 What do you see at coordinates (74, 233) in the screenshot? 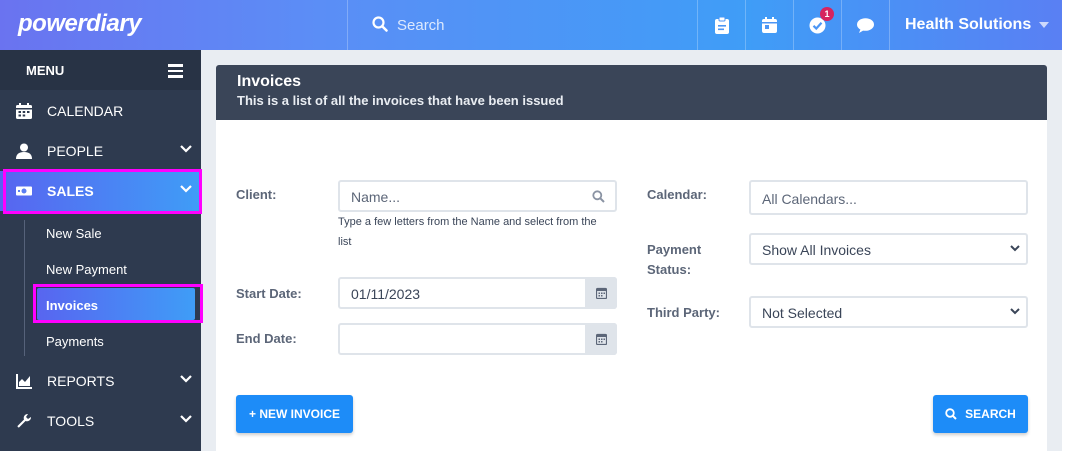
I see `submenu-item-new-sale: New Sale` at bounding box center [74, 233].